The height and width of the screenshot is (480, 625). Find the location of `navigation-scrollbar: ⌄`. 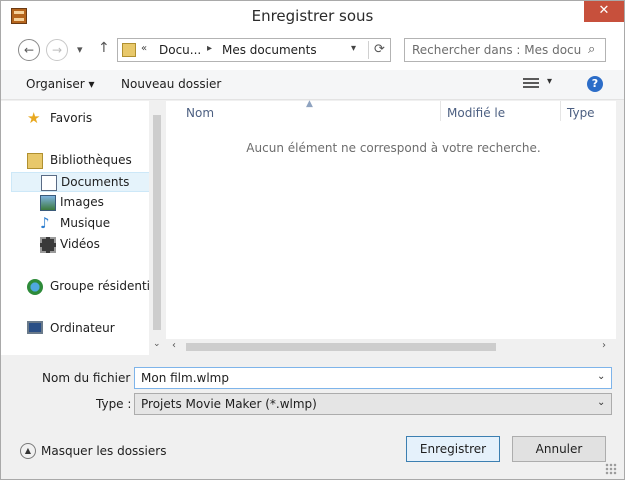

navigation-scrollbar: ⌄ is located at coordinates (157, 228).